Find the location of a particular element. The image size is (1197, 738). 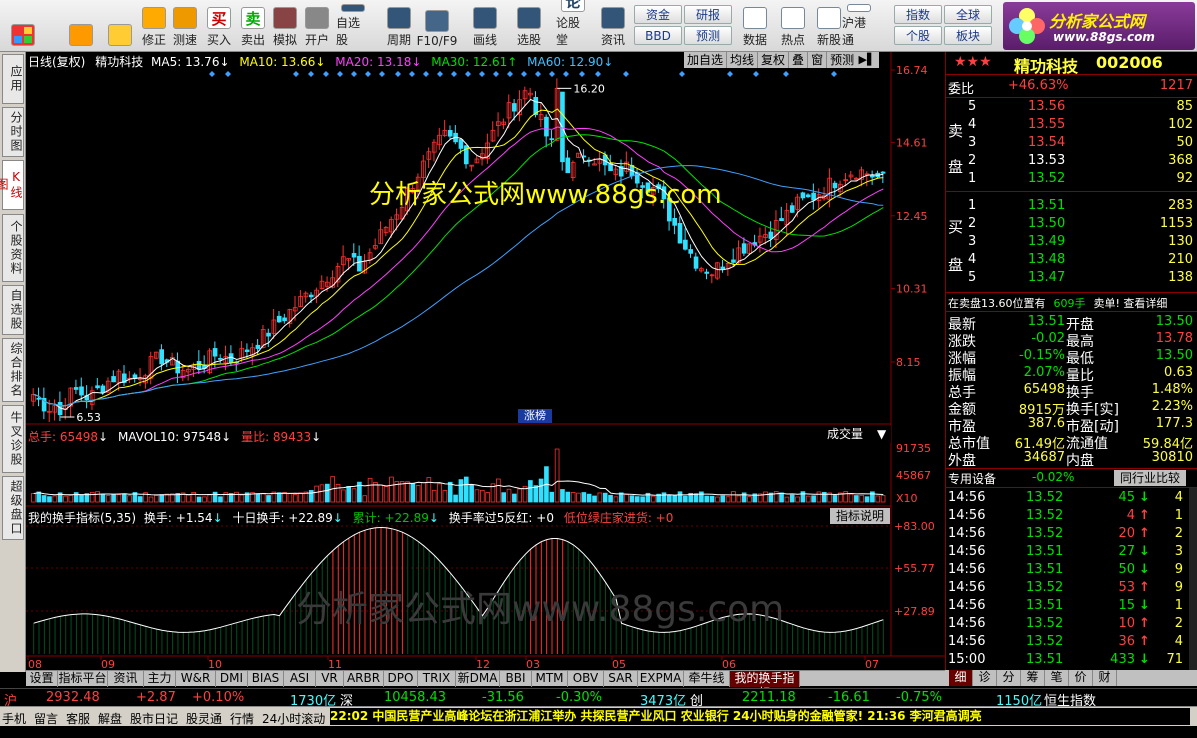

pen-button: 画线 is located at coordinates (485, 27).